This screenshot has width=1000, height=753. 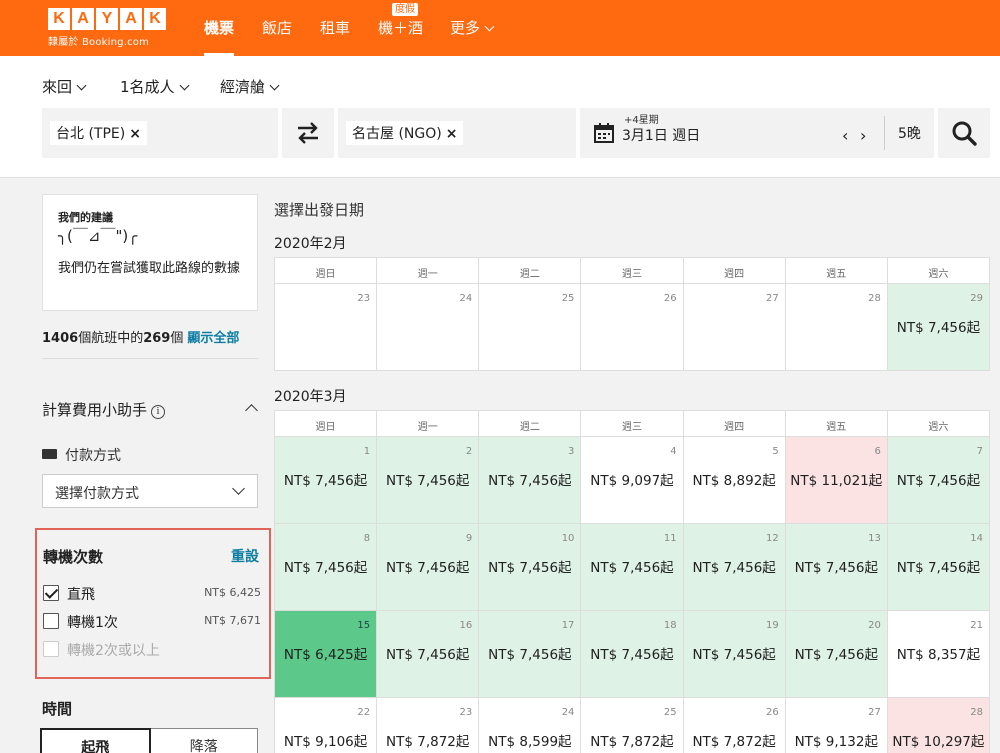 I want to click on calendar-day-cell: 16 NT$ 7,456起, so click(x=428, y=654).